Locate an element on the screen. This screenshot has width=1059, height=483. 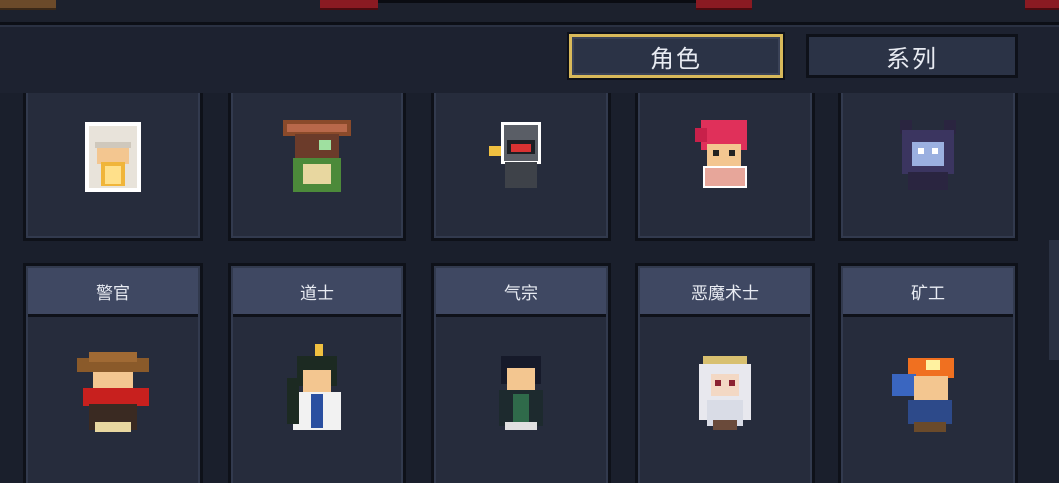
tab-series-label: 系列 is located at coordinates (912, 58).